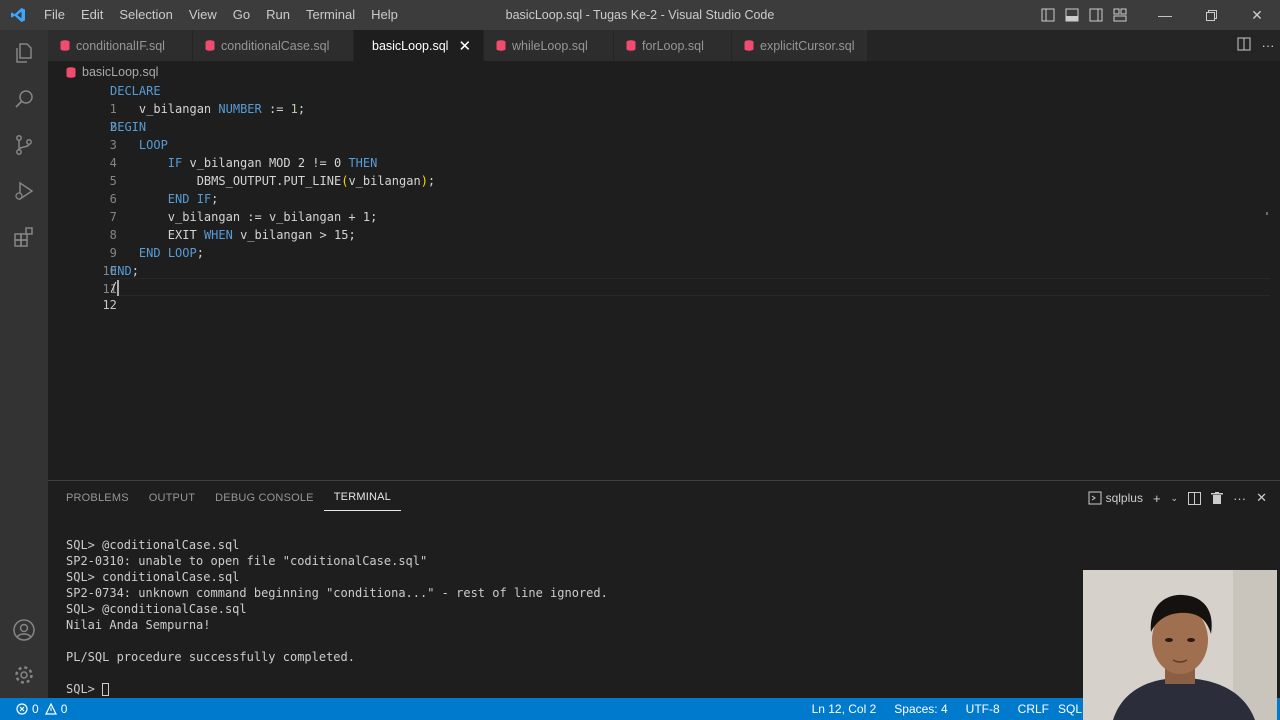 The width and height of the screenshot is (1280, 720). Describe the element at coordinates (120, 45) in the screenshot. I see `tab-conditionalif: conditionalIF.sql` at that location.